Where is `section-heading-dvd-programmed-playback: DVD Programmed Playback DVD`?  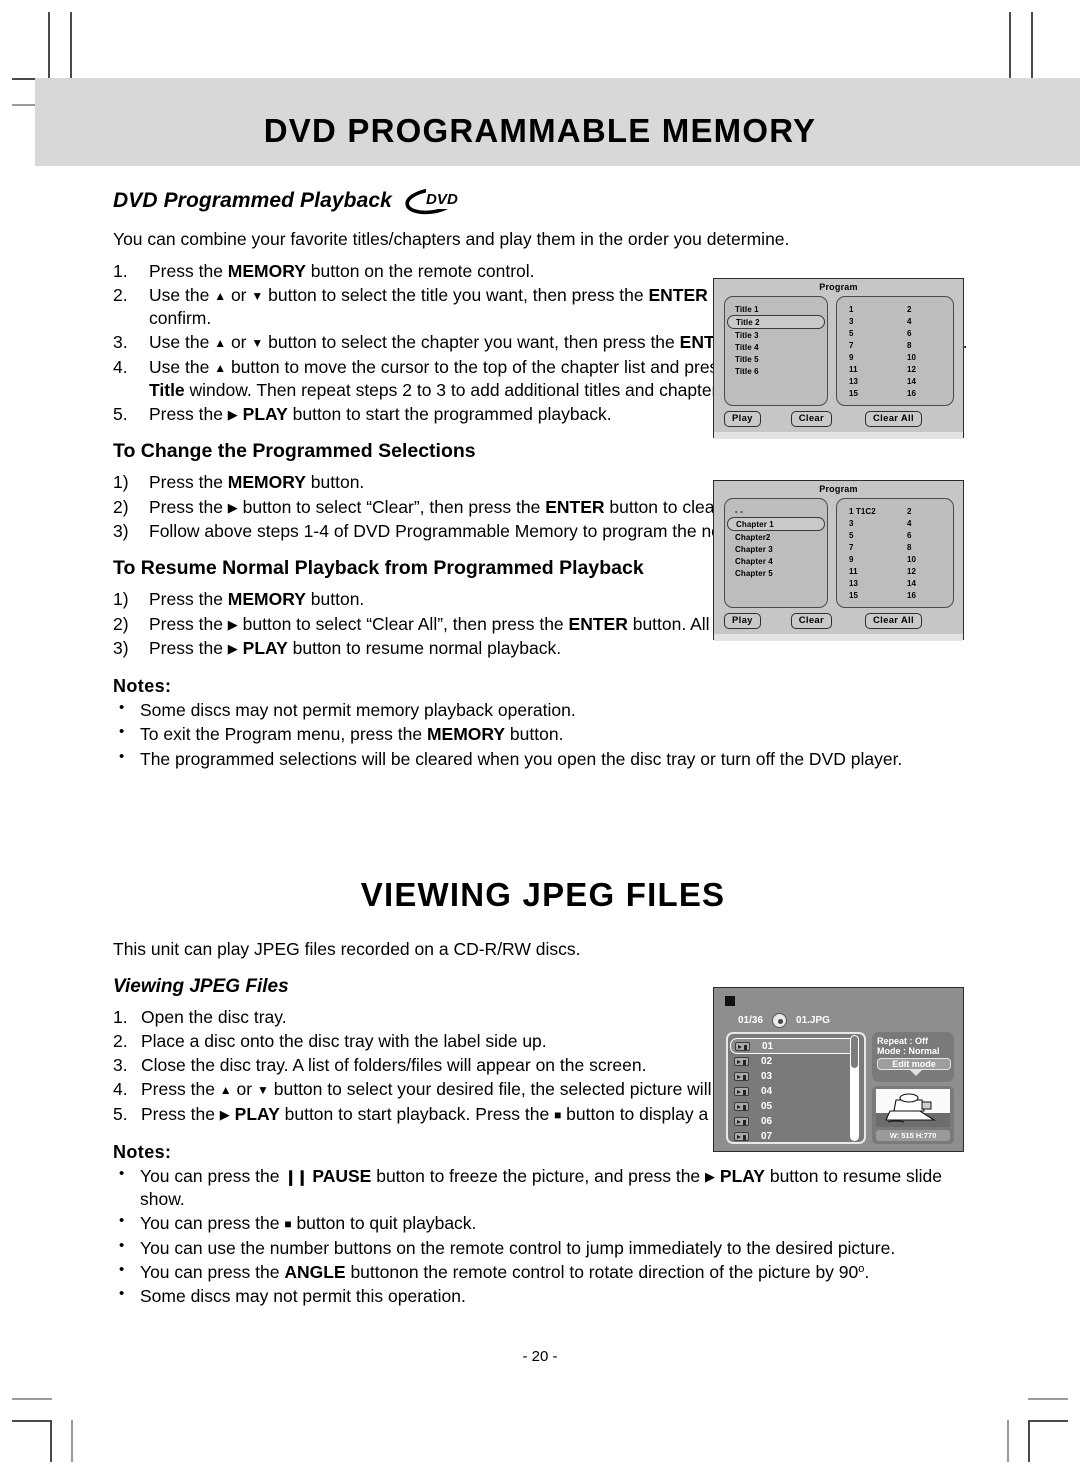
section-heading-dvd-programmed-playback: DVD Programmed Playback DVD is located at coordinates (543, 201).